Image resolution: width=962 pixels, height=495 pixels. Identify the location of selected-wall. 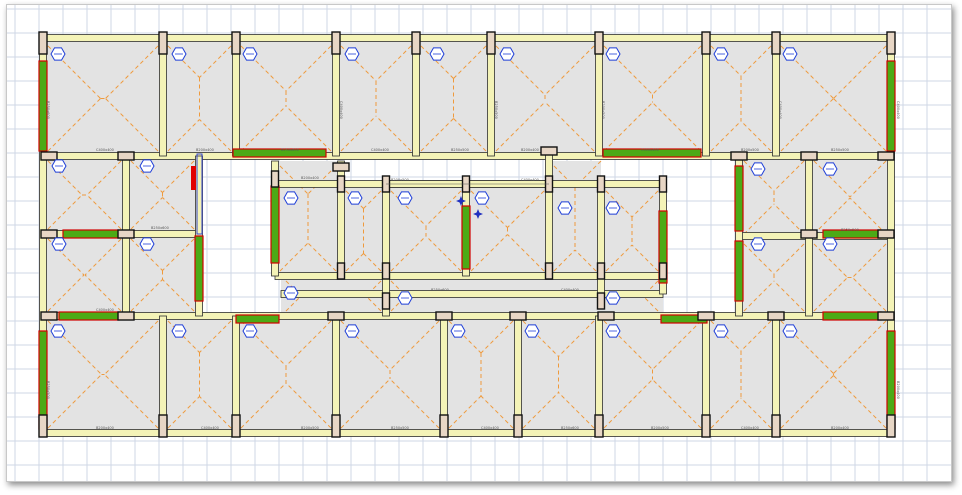
(193, 178).